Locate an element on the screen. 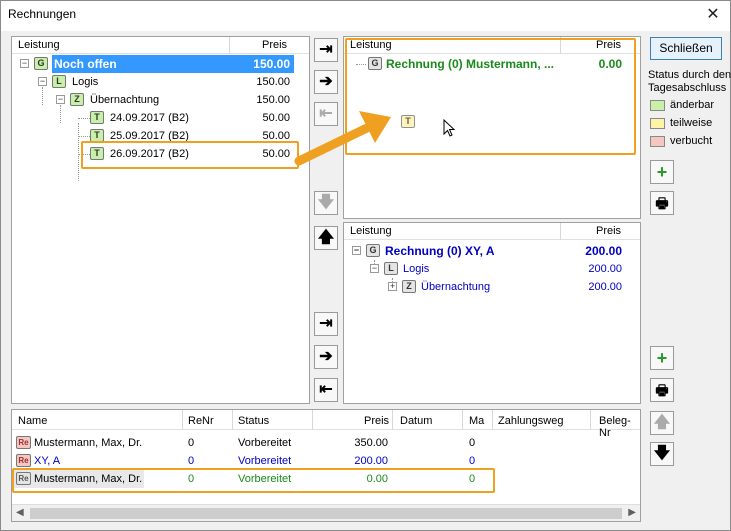 The height and width of the screenshot is (531, 731). invoice-label: Übernachtung is located at coordinates (456, 287).